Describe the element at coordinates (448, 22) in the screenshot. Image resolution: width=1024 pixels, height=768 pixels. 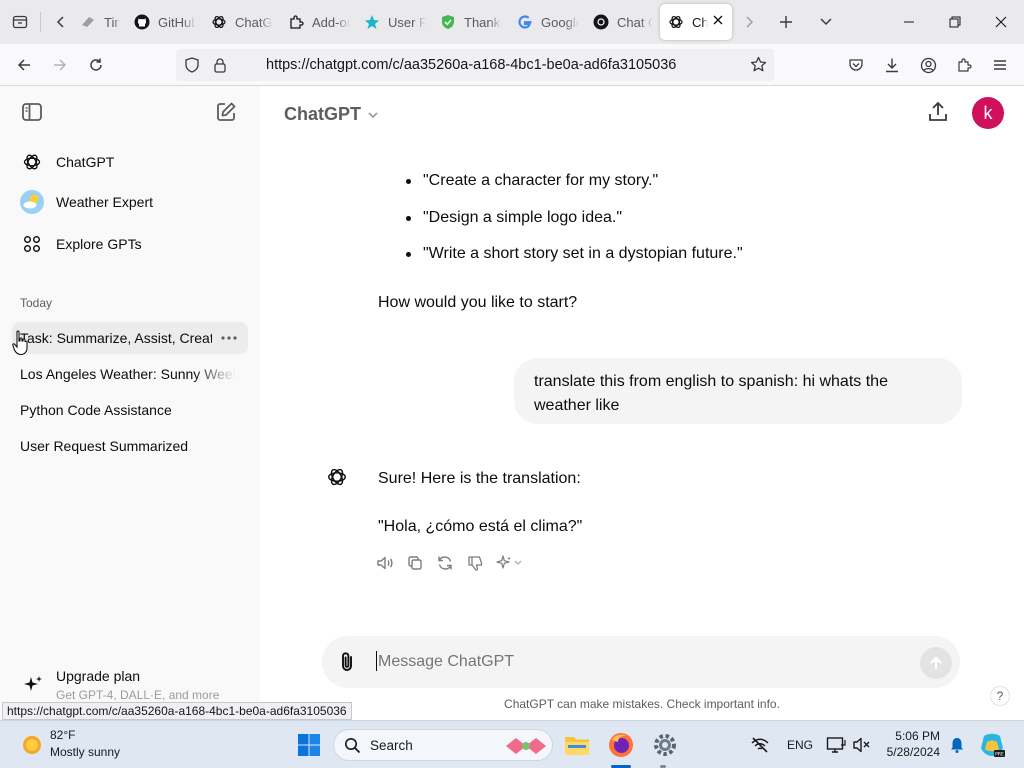
I see `shield-check-icon` at that location.